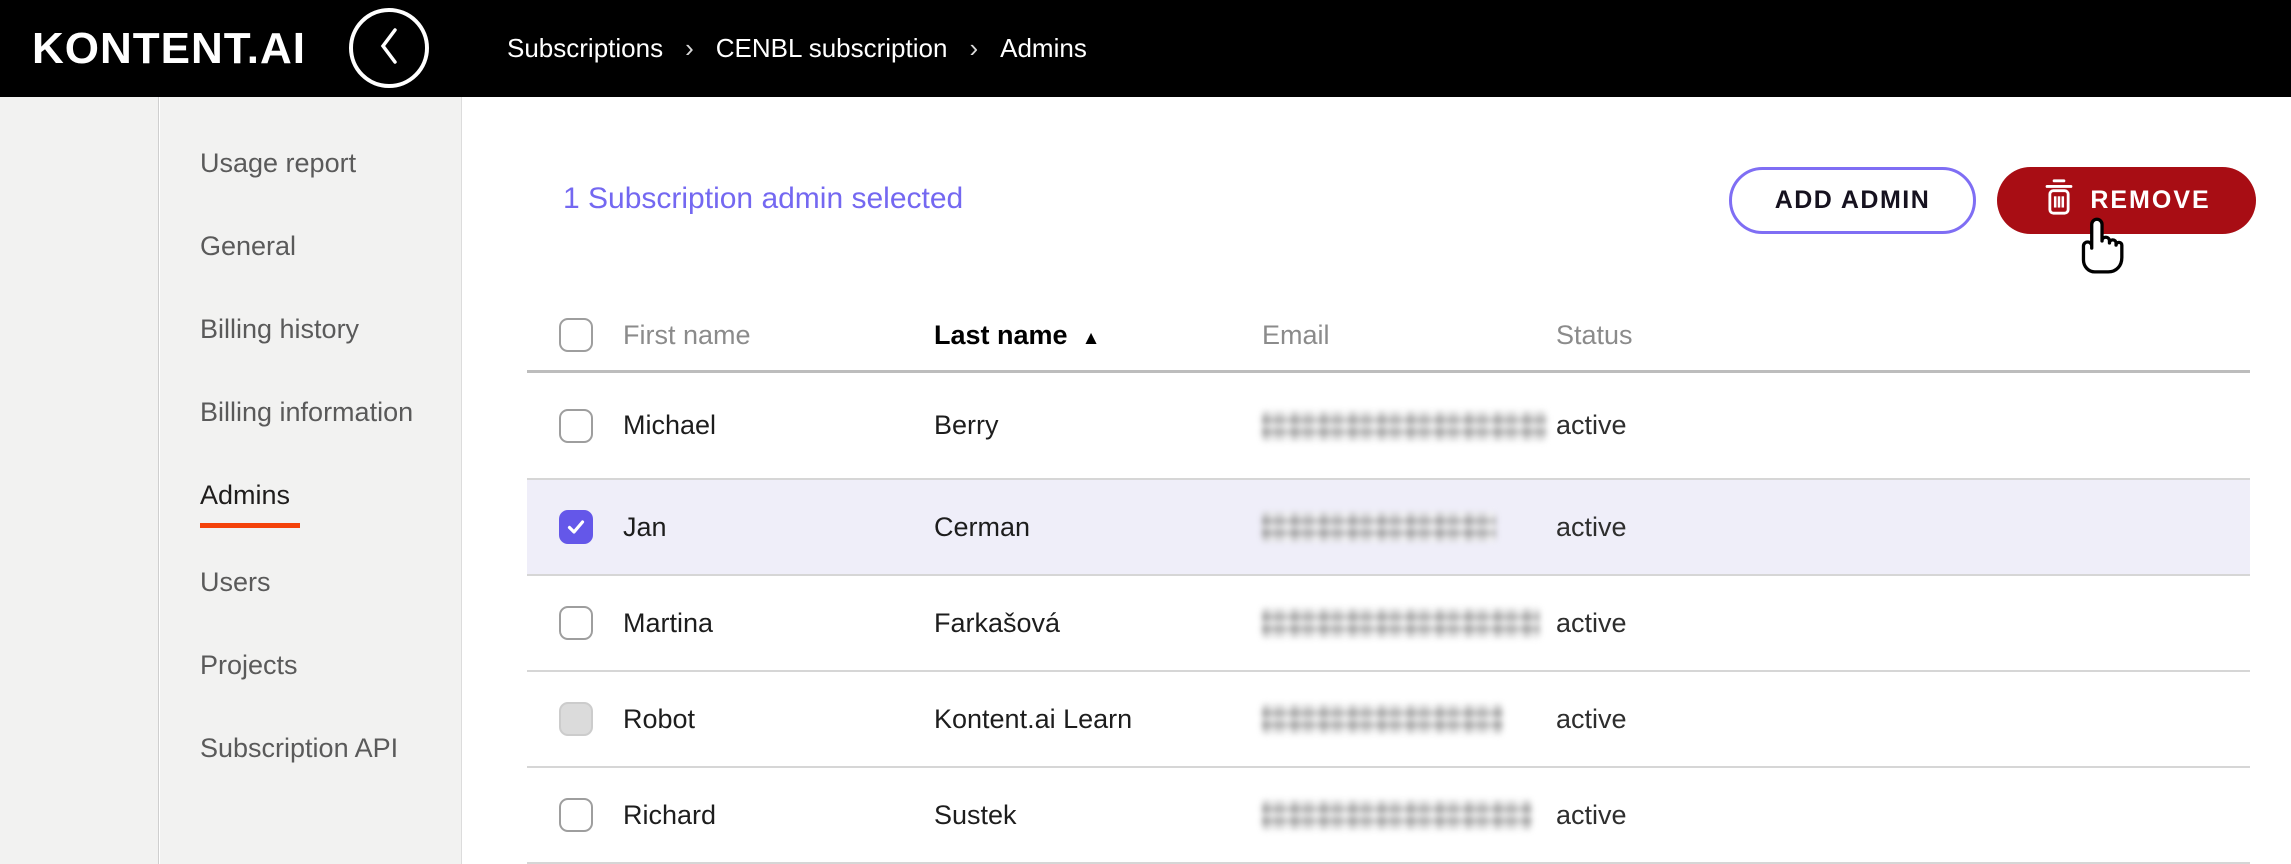  I want to click on sidebar-item-subscription-api: Subscription API, so click(315, 748).